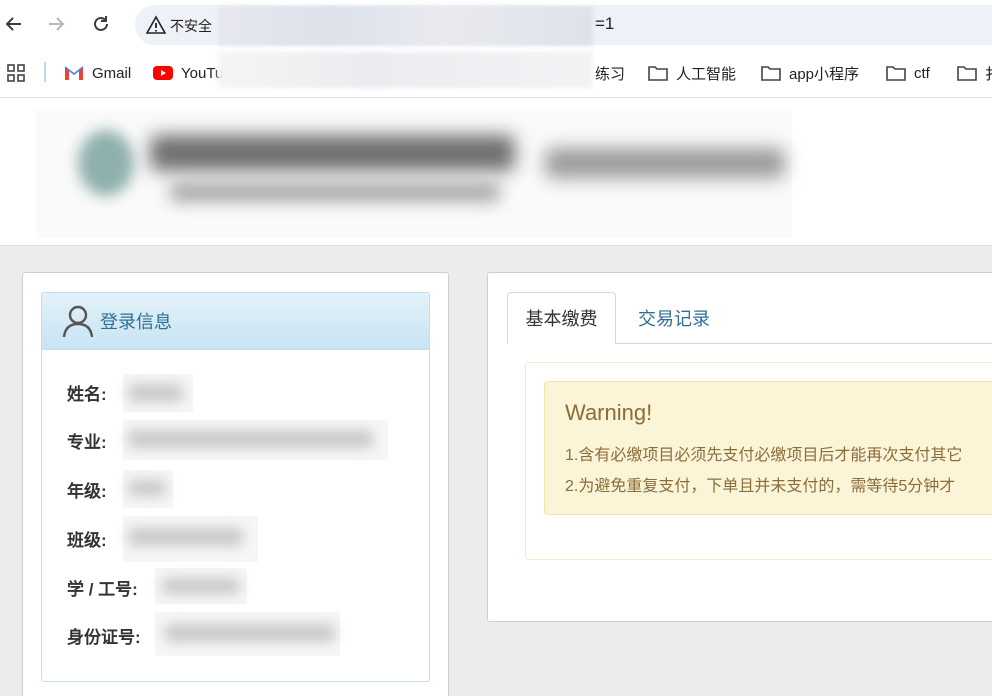 This screenshot has width=992, height=696. I want to click on class-value-ink, so click(185, 537).